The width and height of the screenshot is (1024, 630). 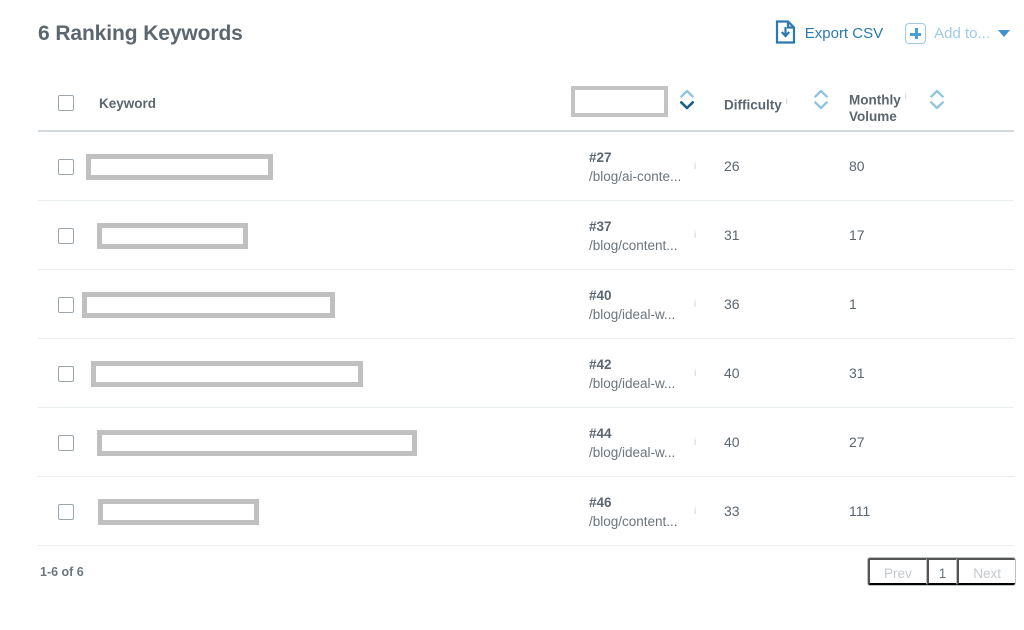 What do you see at coordinates (857, 235) in the screenshot?
I see `monthly-volume-value: 17` at bounding box center [857, 235].